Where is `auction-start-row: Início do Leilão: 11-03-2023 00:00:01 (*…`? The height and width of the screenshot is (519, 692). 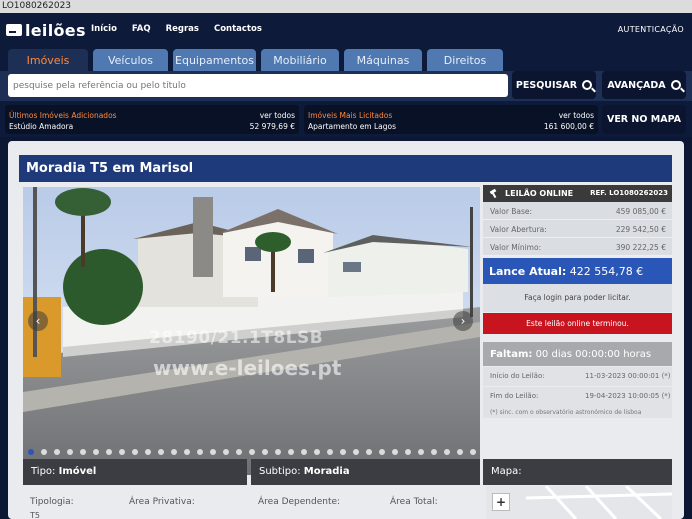
auction-start-row: Início do Leilão: 11-03-2023 00:00:01 (*… is located at coordinates (577, 376).